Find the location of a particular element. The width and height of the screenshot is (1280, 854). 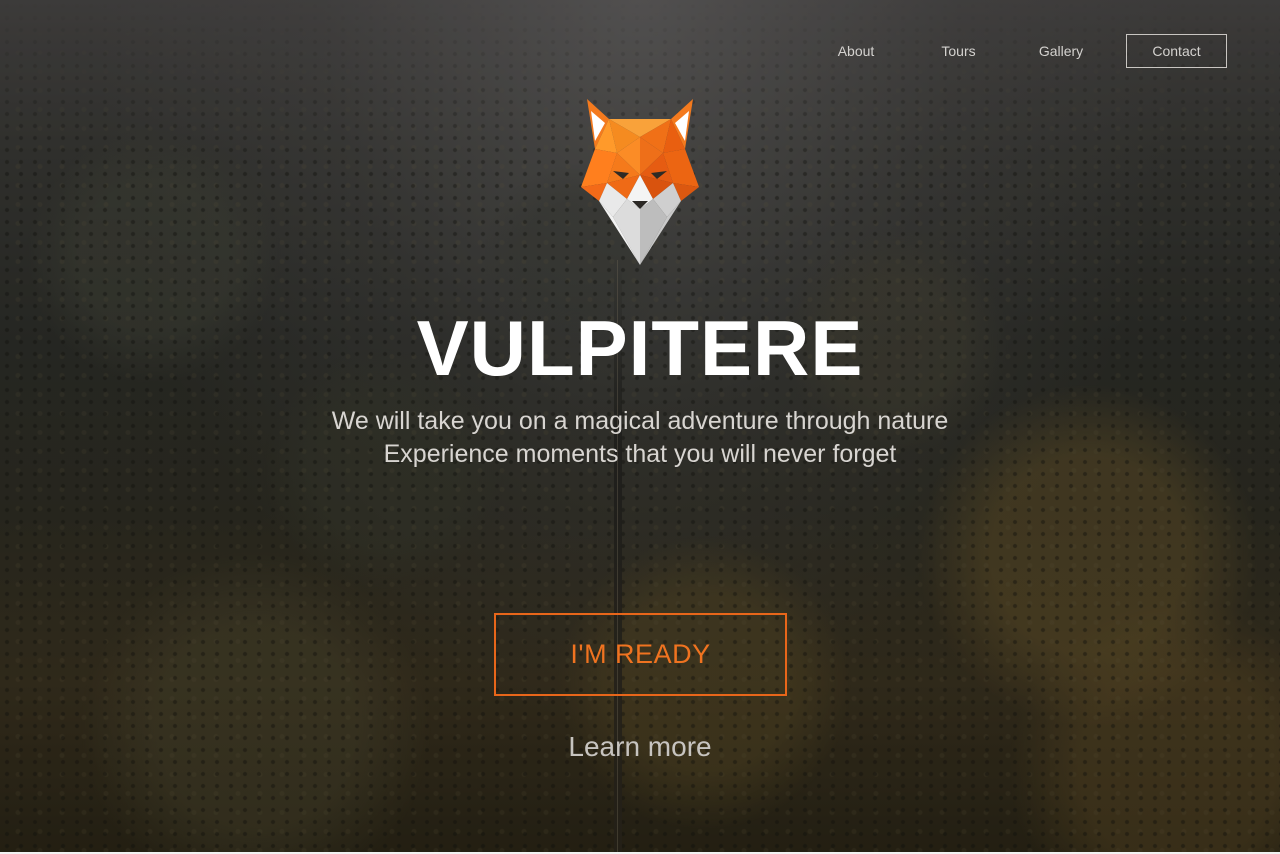

nav-contact-button: Contact is located at coordinates (1176, 51).